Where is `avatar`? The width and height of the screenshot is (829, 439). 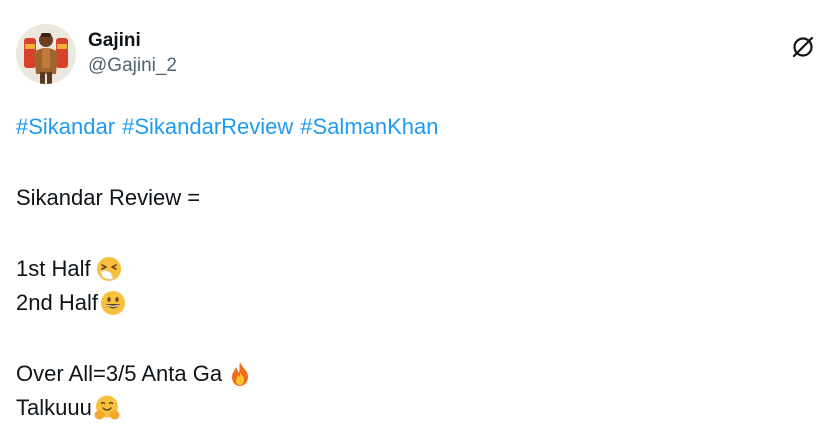 avatar is located at coordinates (46, 54).